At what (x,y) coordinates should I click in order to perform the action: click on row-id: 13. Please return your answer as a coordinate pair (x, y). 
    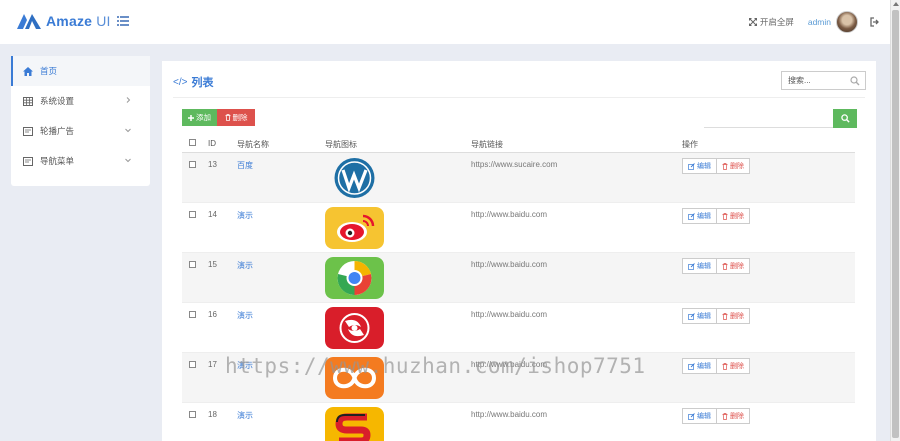
    Looking at the image, I should click on (212, 164).